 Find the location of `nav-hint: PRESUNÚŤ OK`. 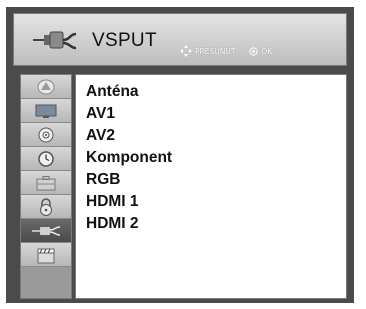

nav-hint: PRESUNÚŤ OK is located at coordinates (226, 51).